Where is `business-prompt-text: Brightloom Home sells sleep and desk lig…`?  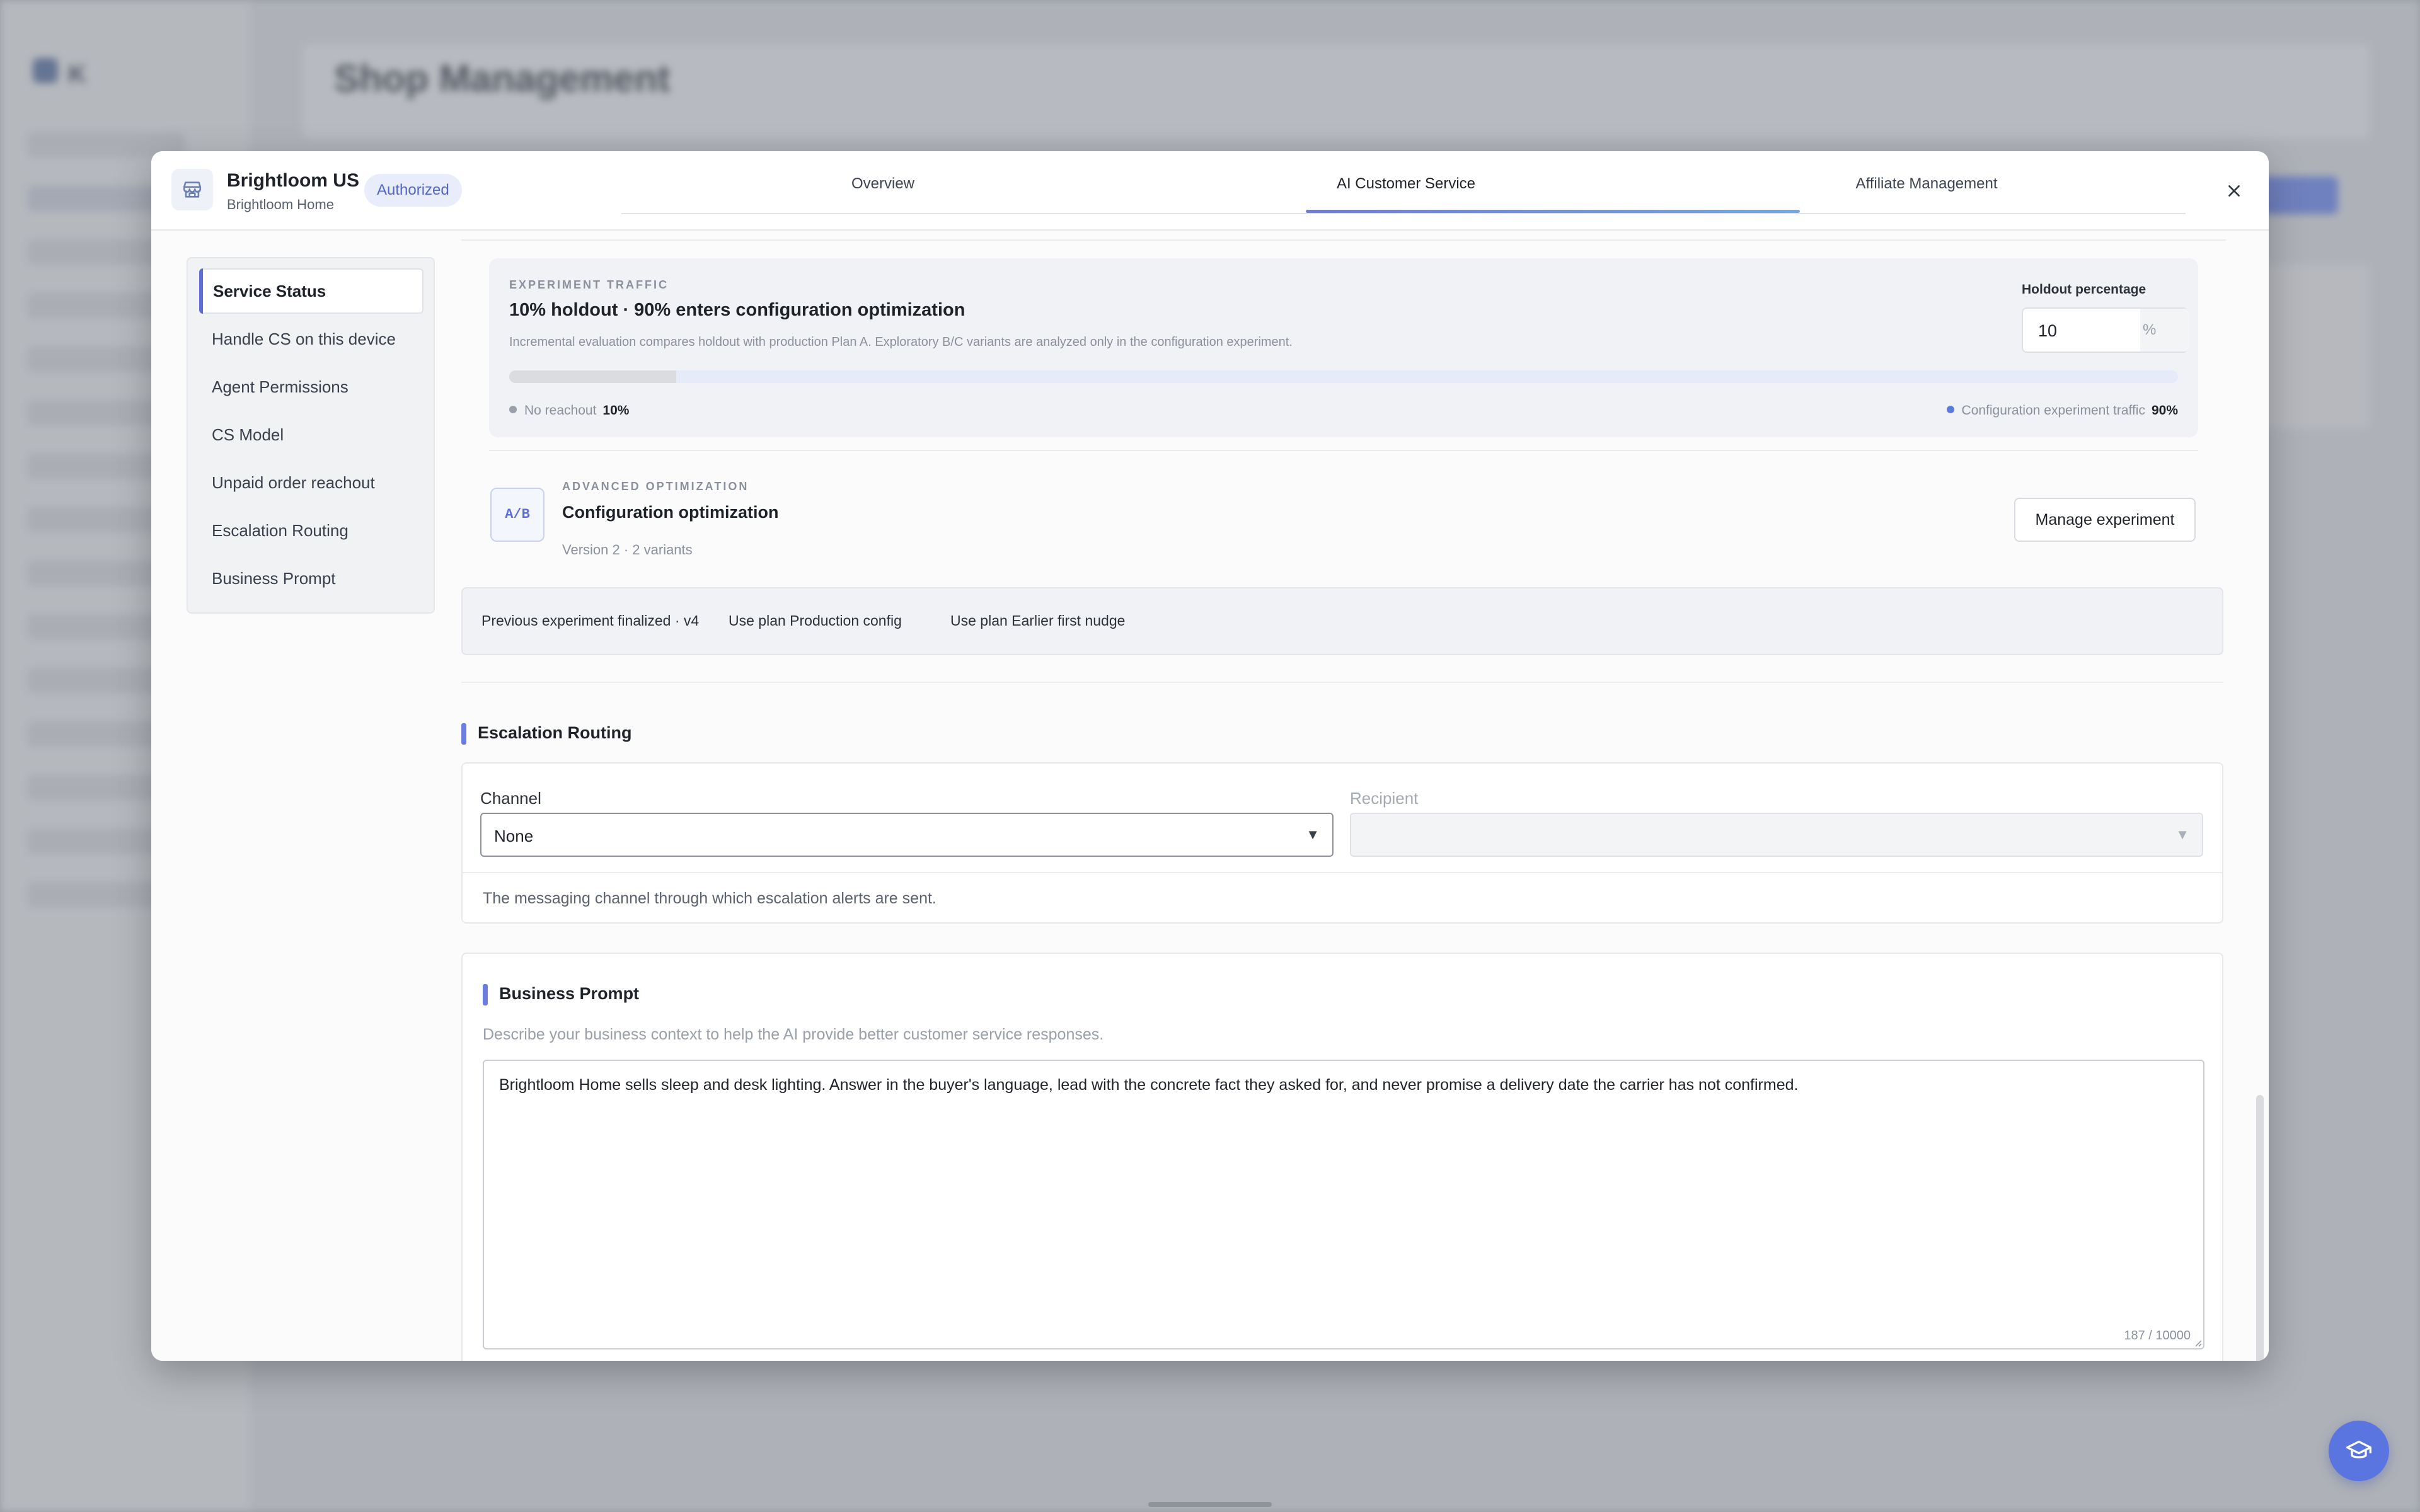 business-prompt-text: Brightloom Home sells sleep and desk lig… is located at coordinates (1343, 1085).